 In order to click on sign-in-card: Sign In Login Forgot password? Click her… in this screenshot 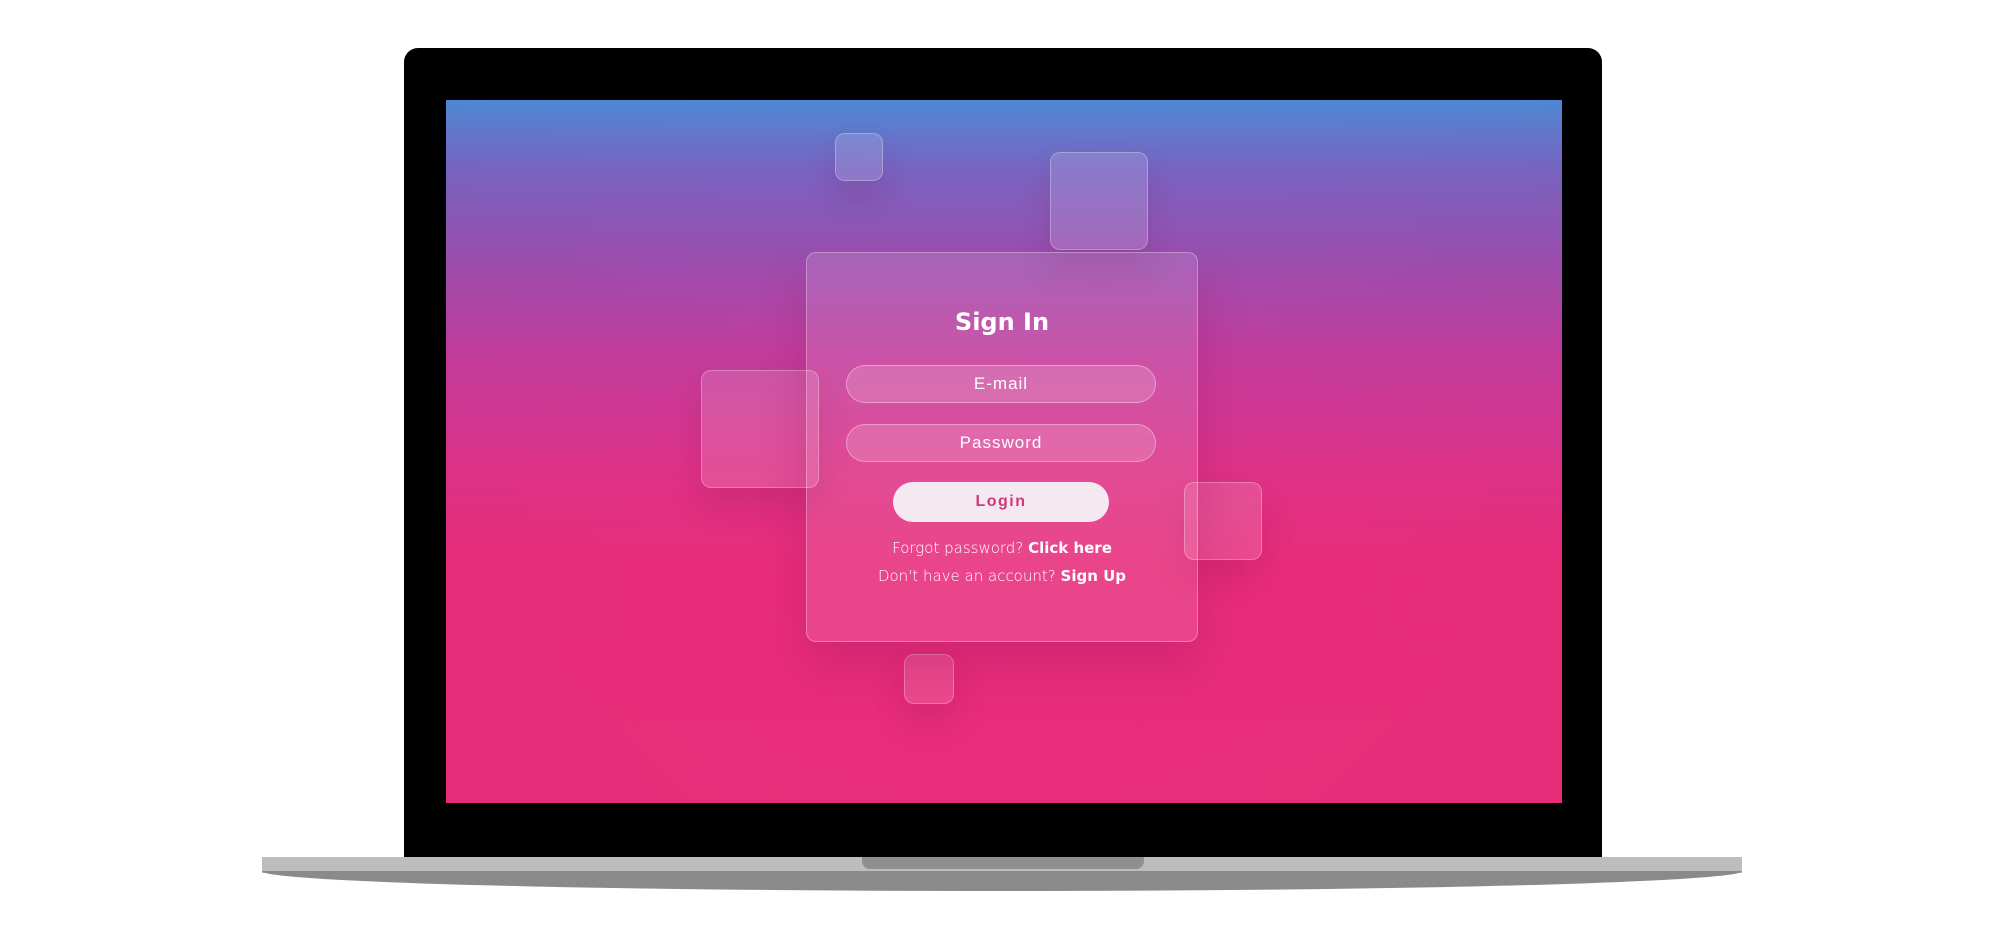, I will do `click(1002, 447)`.